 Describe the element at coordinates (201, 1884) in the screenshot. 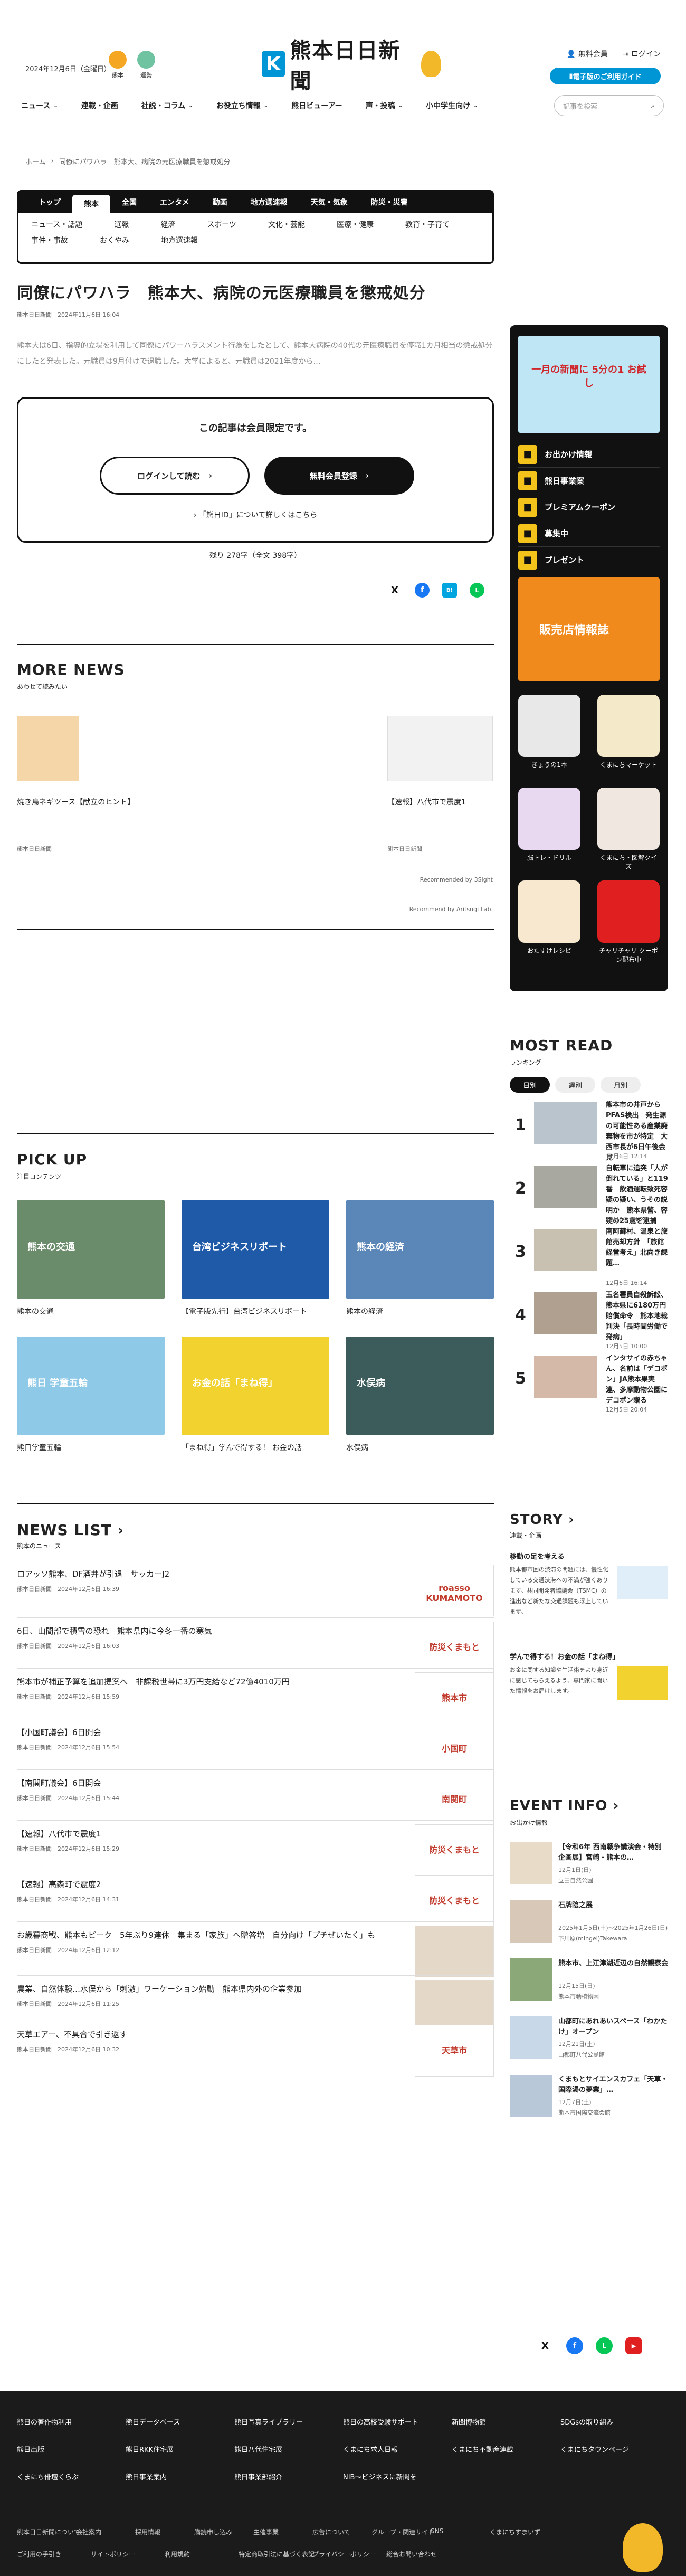

I see `news-title: 【速報】高森町で震度2` at that location.